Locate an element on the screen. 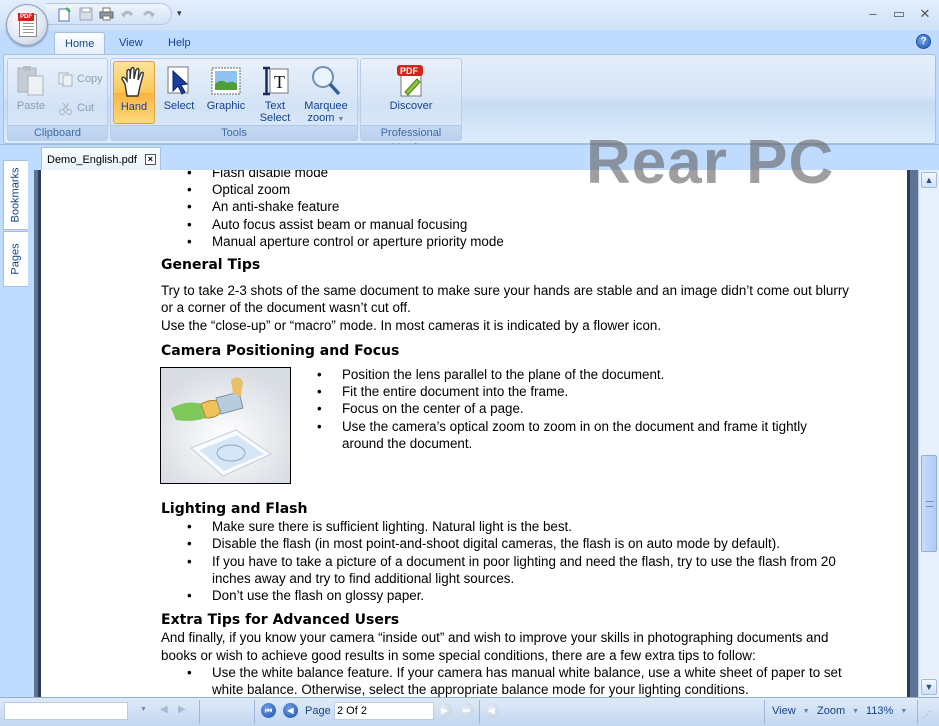 This screenshot has height=726, width=939. clipboard-group: Paste Copy Cut Clipboard is located at coordinates (57, 99).